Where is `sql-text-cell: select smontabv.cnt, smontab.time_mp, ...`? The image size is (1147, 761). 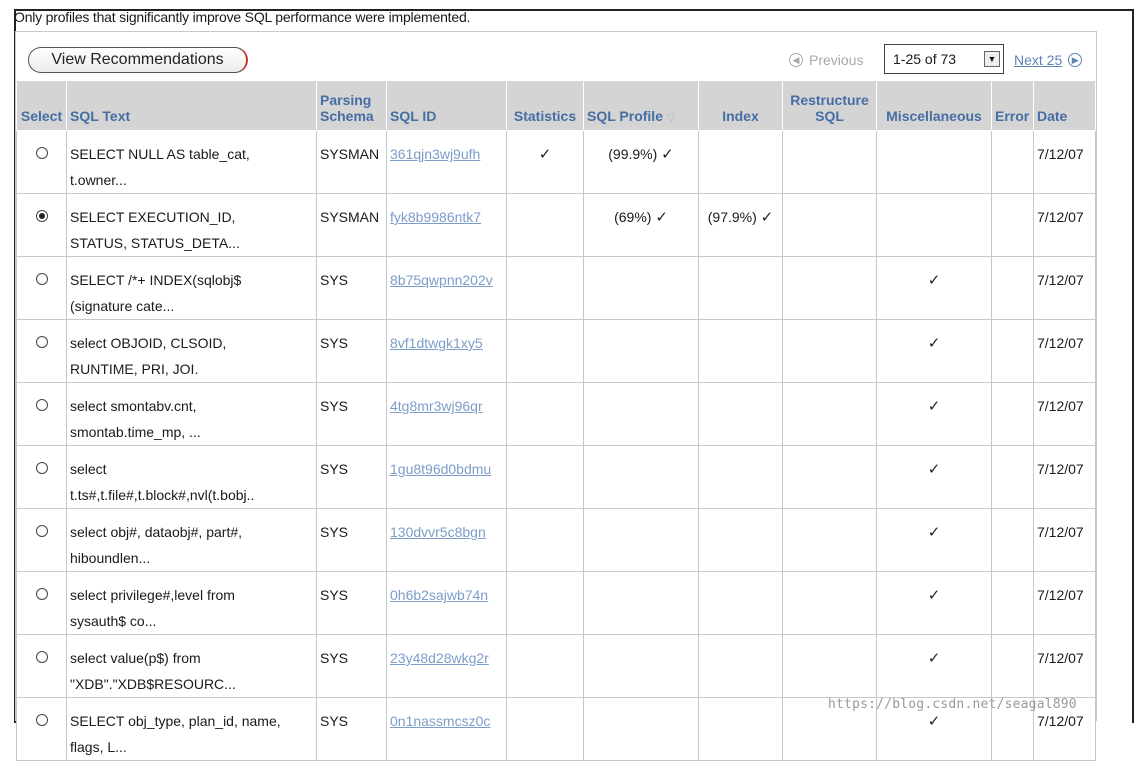 sql-text-cell: select smontabv.cnt, smontab.time_mp, ... is located at coordinates (191, 414).